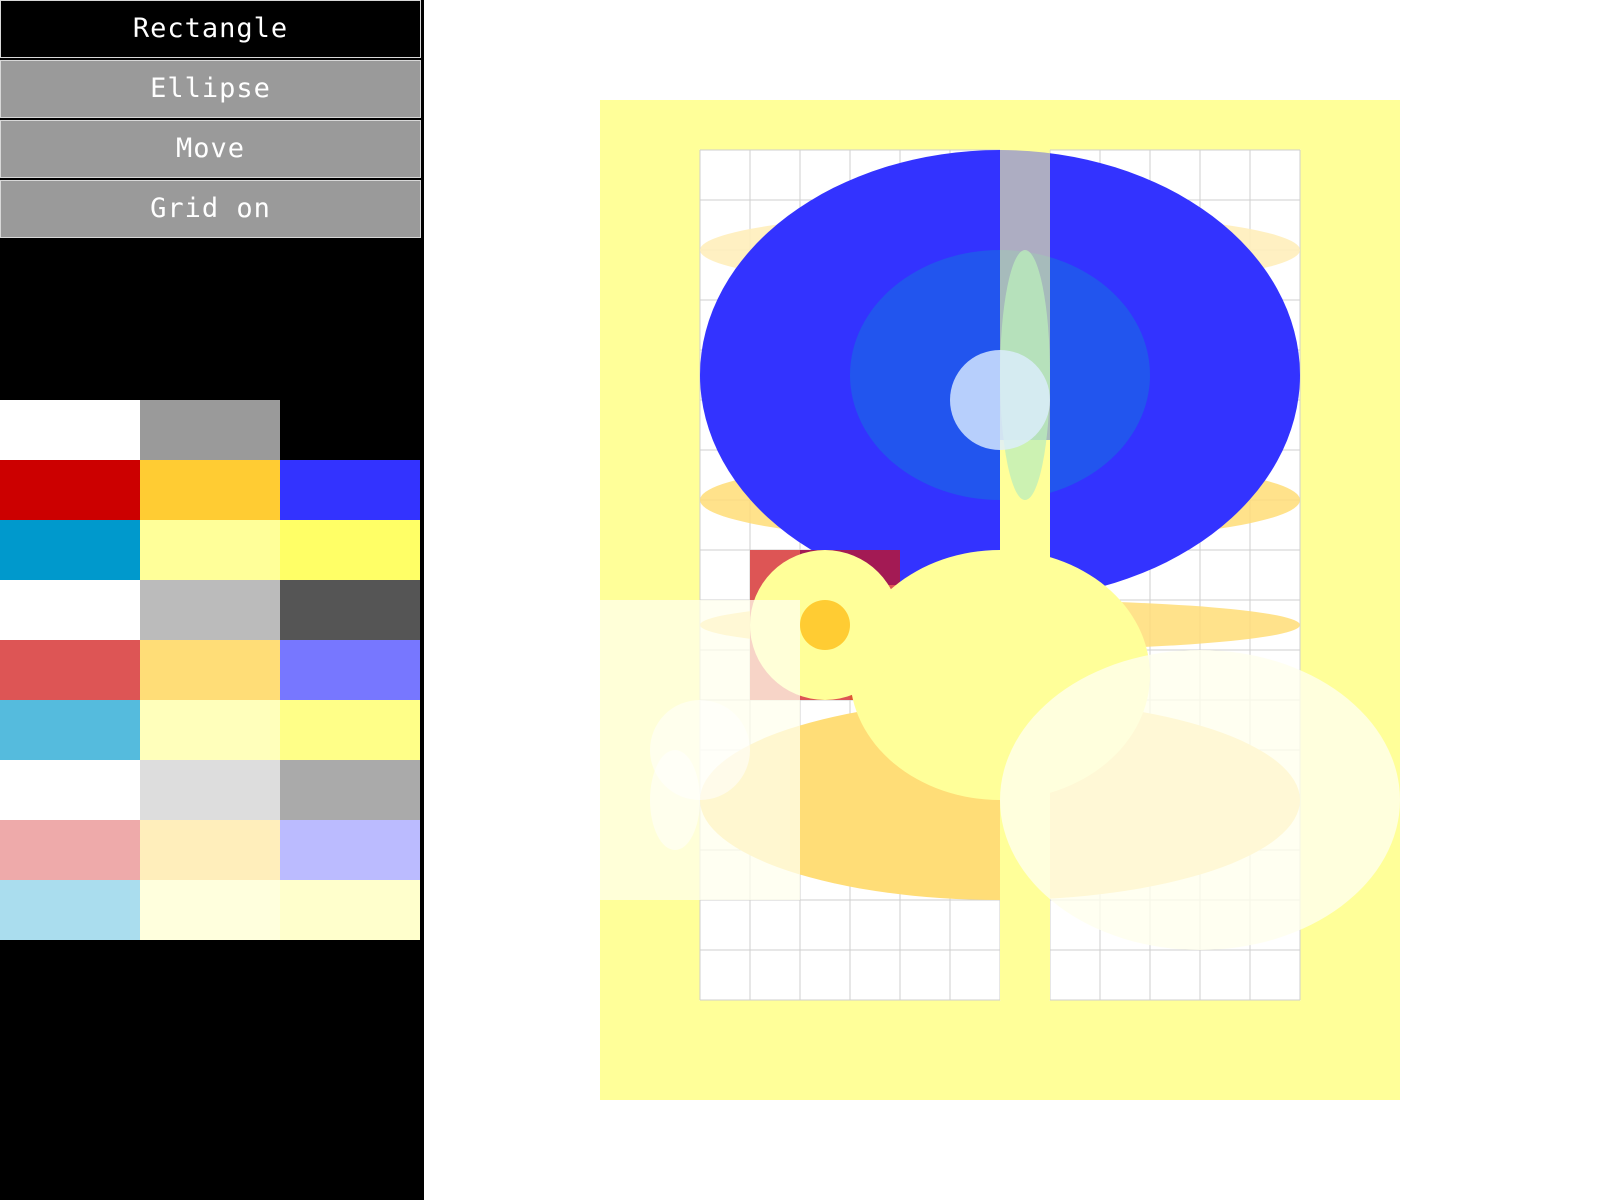 Image resolution: width=1600 pixels, height=1200 pixels. What do you see at coordinates (210, 29) in the screenshot?
I see `rectangle-tool-button: Rectangle` at bounding box center [210, 29].